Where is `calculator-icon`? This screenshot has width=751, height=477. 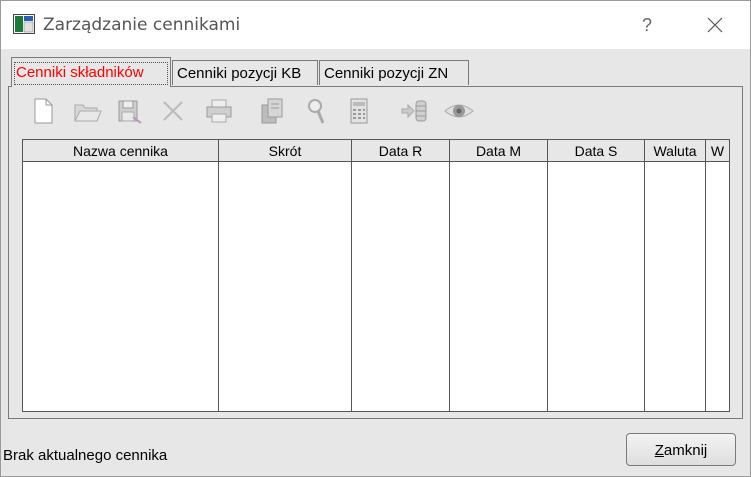
calculator-icon is located at coordinates (359, 111).